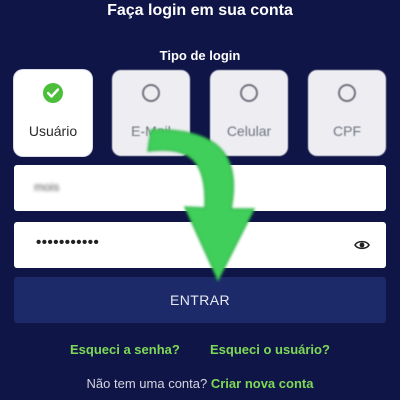 Image resolution: width=400 pixels, height=400 pixels. What do you see at coordinates (47, 187) in the screenshot?
I see `username-value: mois` at bounding box center [47, 187].